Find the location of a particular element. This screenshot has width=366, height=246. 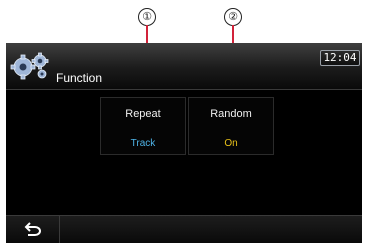

page-title: Function is located at coordinates (79, 78).